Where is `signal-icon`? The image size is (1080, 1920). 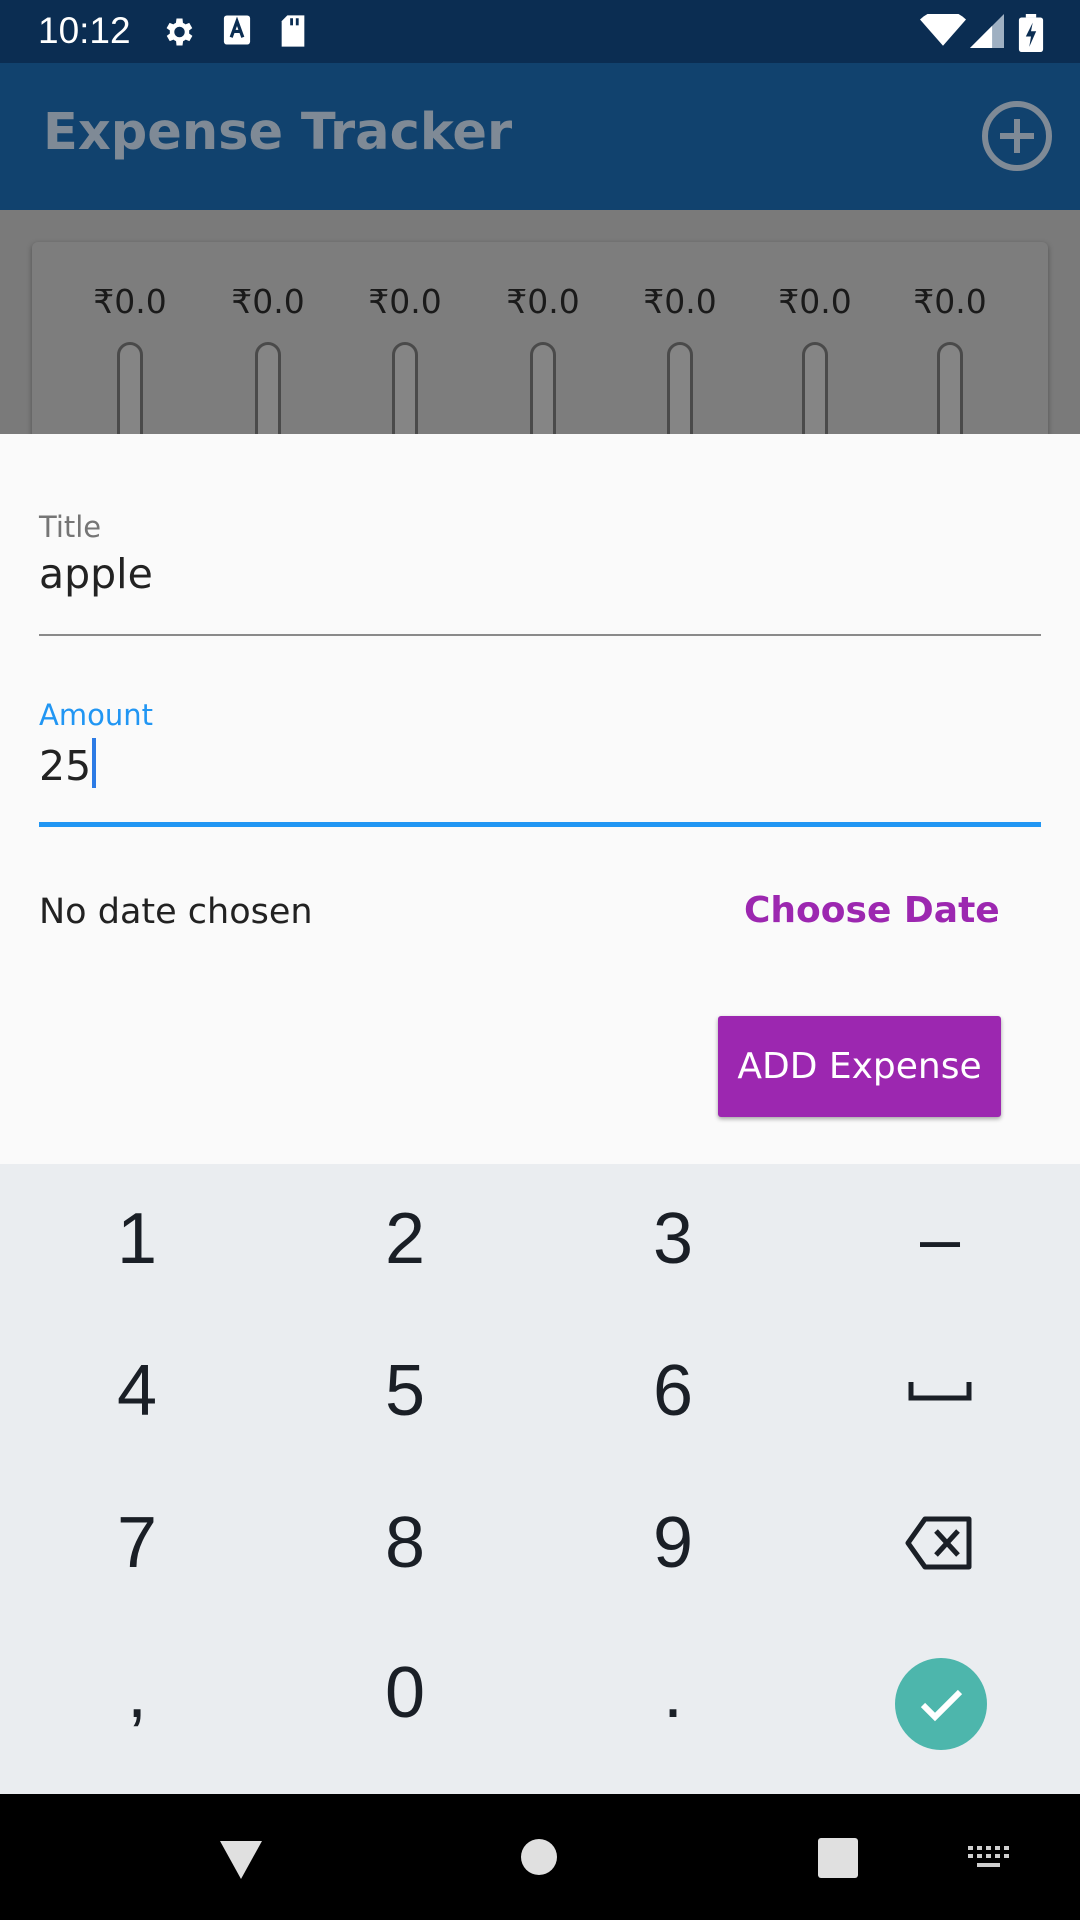 signal-icon is located at coordinates (987, 31).